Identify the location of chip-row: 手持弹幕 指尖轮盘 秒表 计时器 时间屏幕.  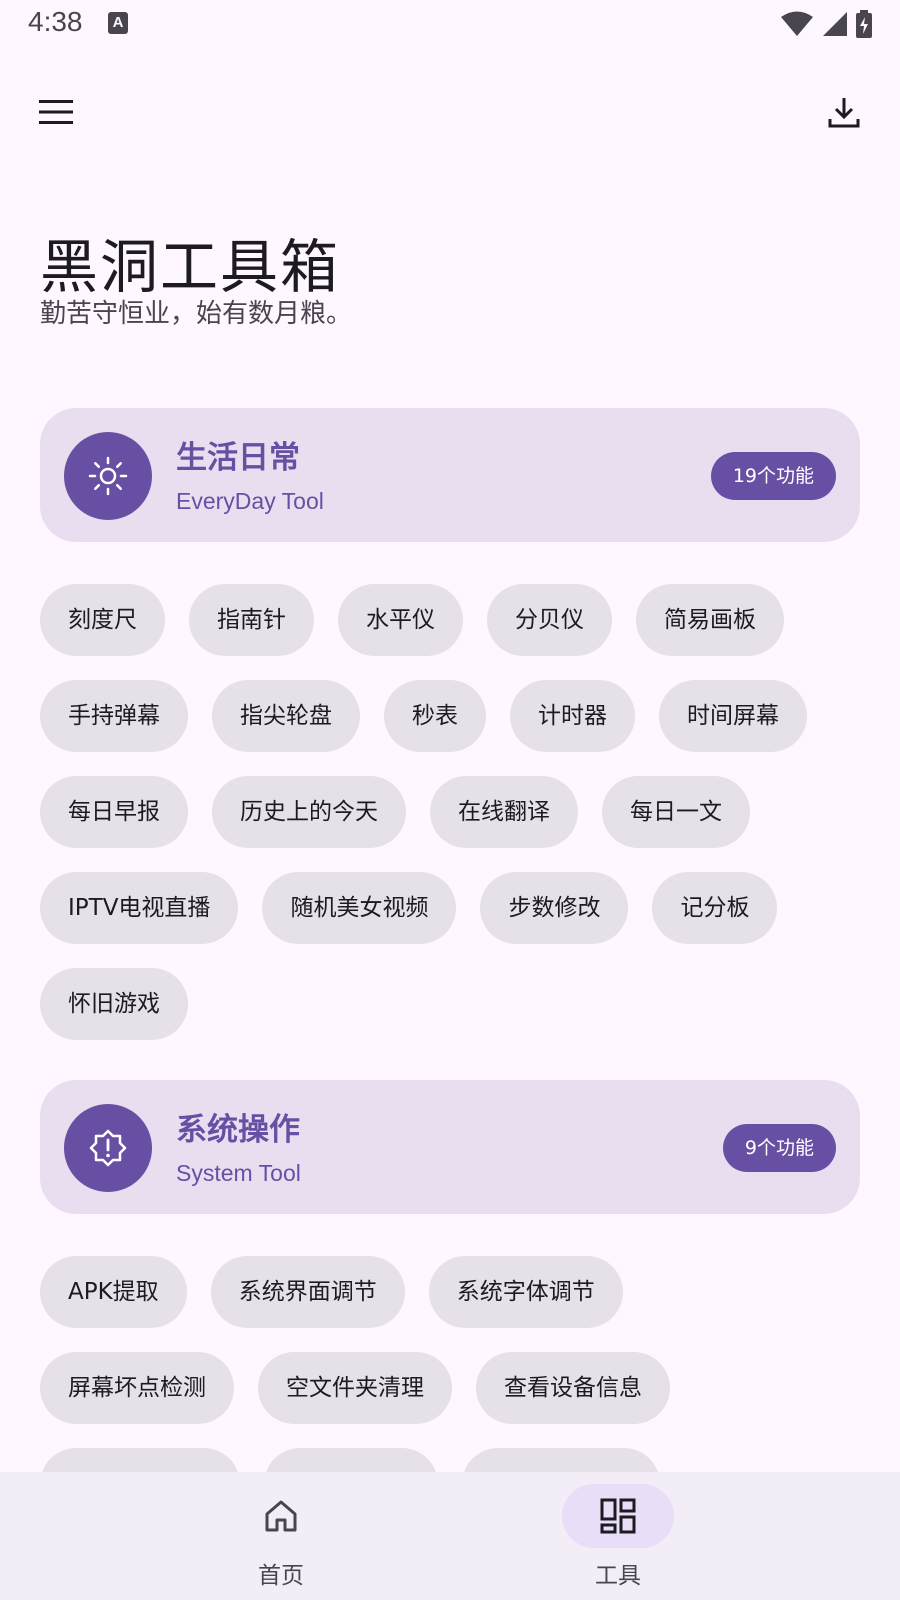
(423, 716).